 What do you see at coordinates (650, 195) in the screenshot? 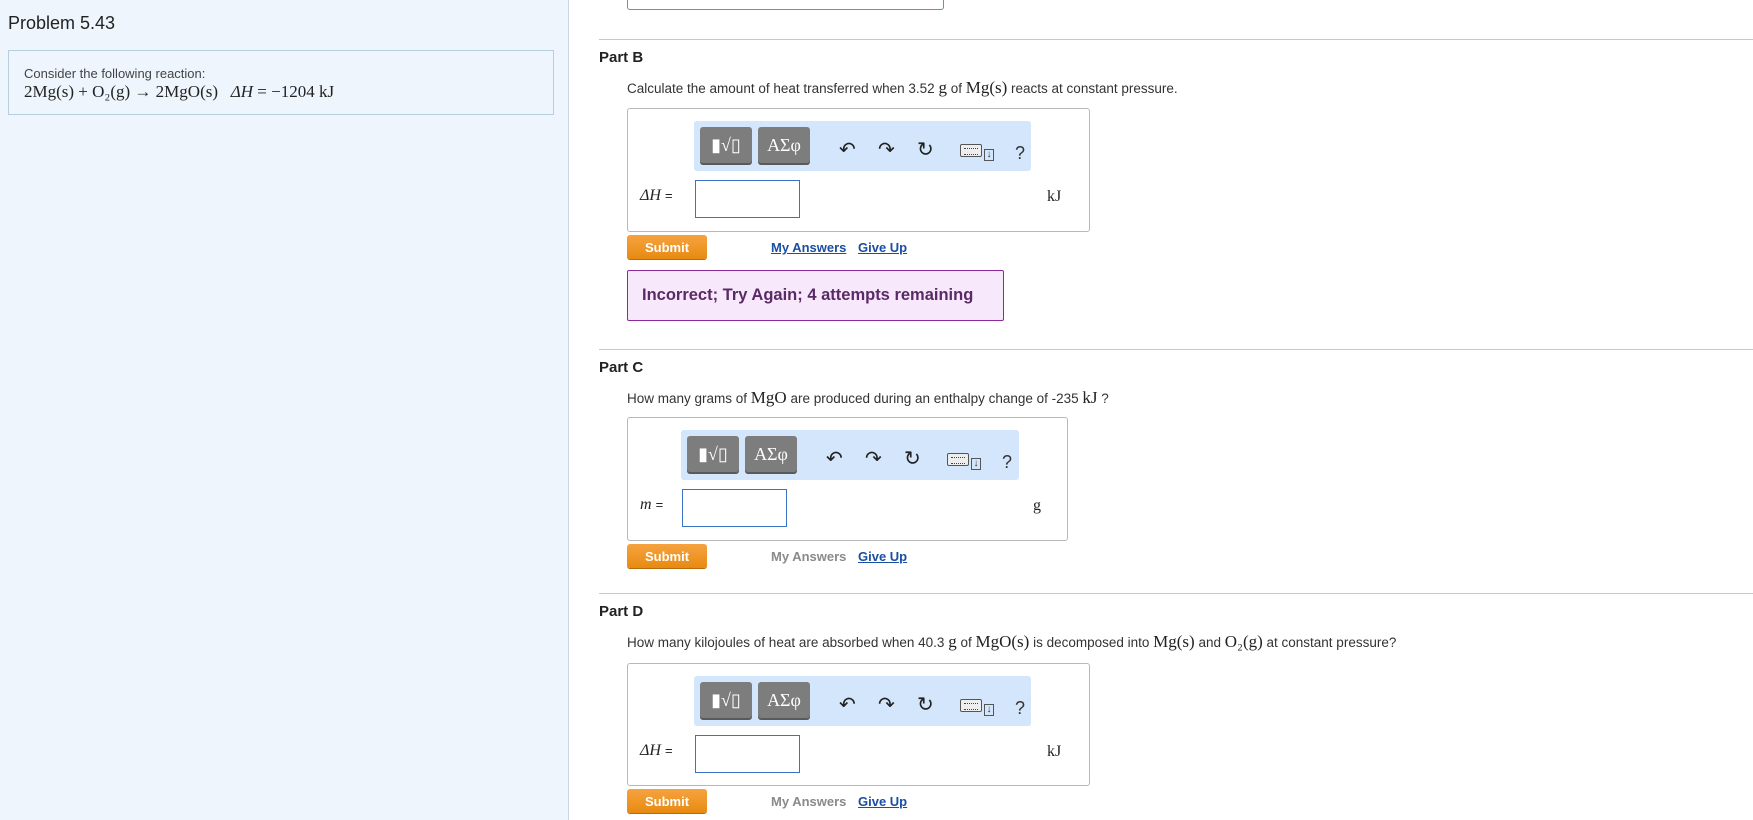
I see `part-b-var: ΔH` at bounding box center [650, 195].